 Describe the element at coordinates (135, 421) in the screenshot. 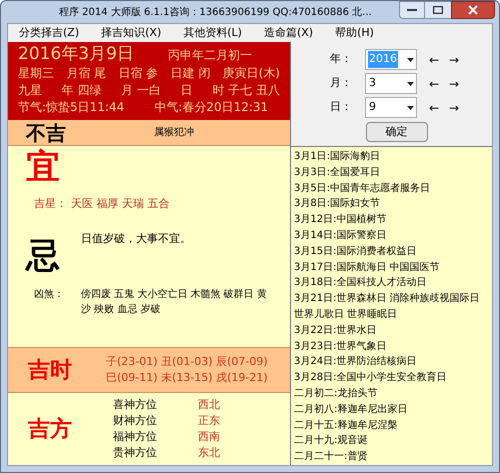

I see `direction-name: 财神方位` at that location.